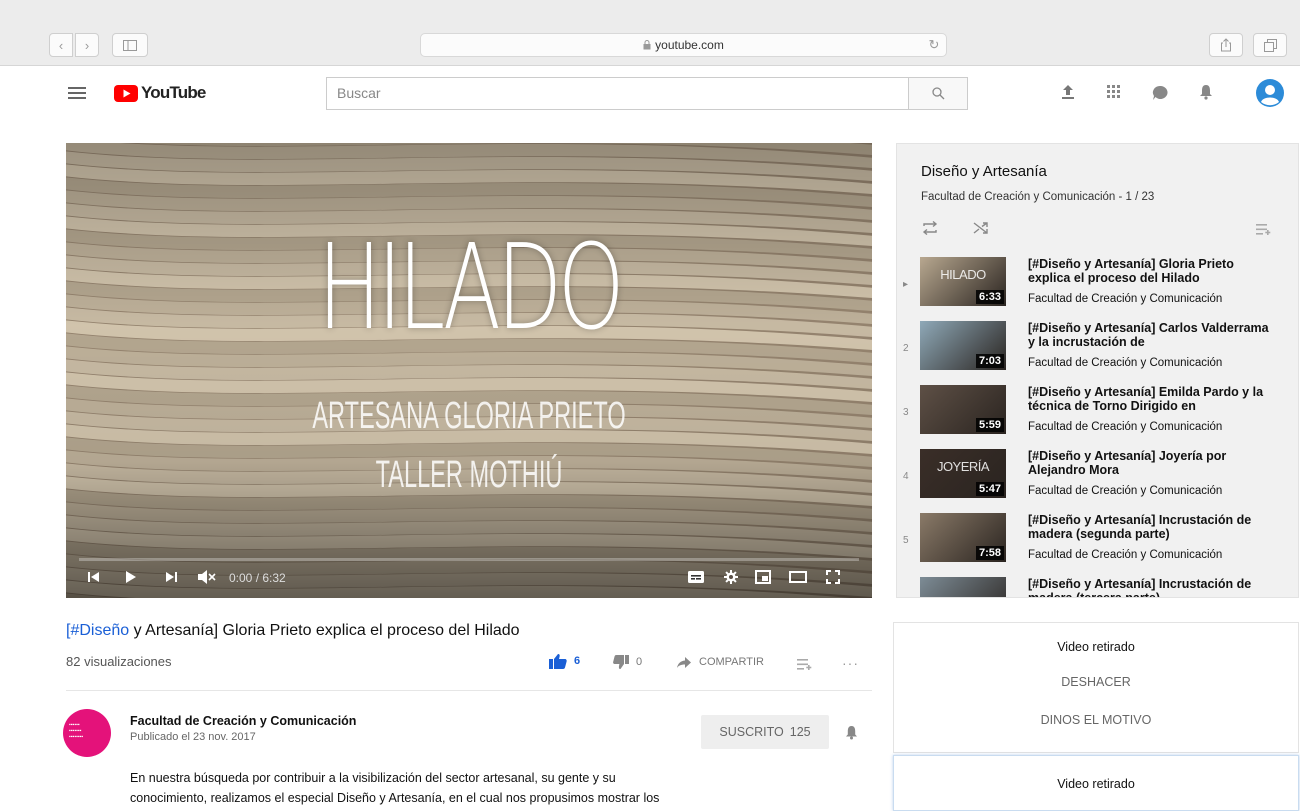 Image resolution: width=1300 pixels, height=811 pixels. I want to click on shuffle-icon, so click(980, 228).